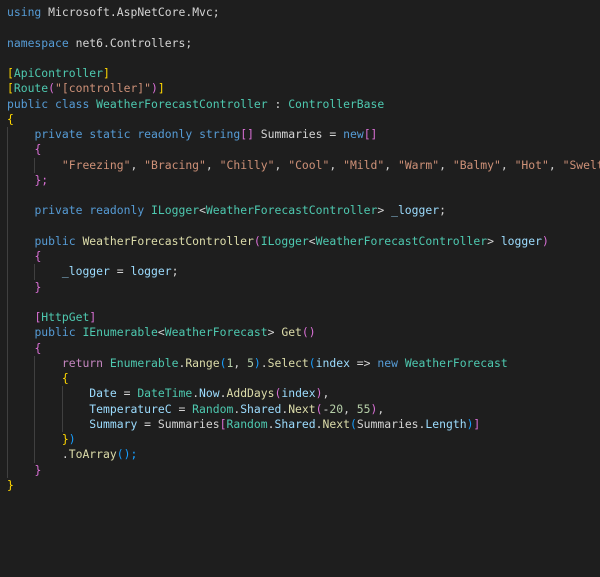  I want to click on code-line: }, so click(303, 287).